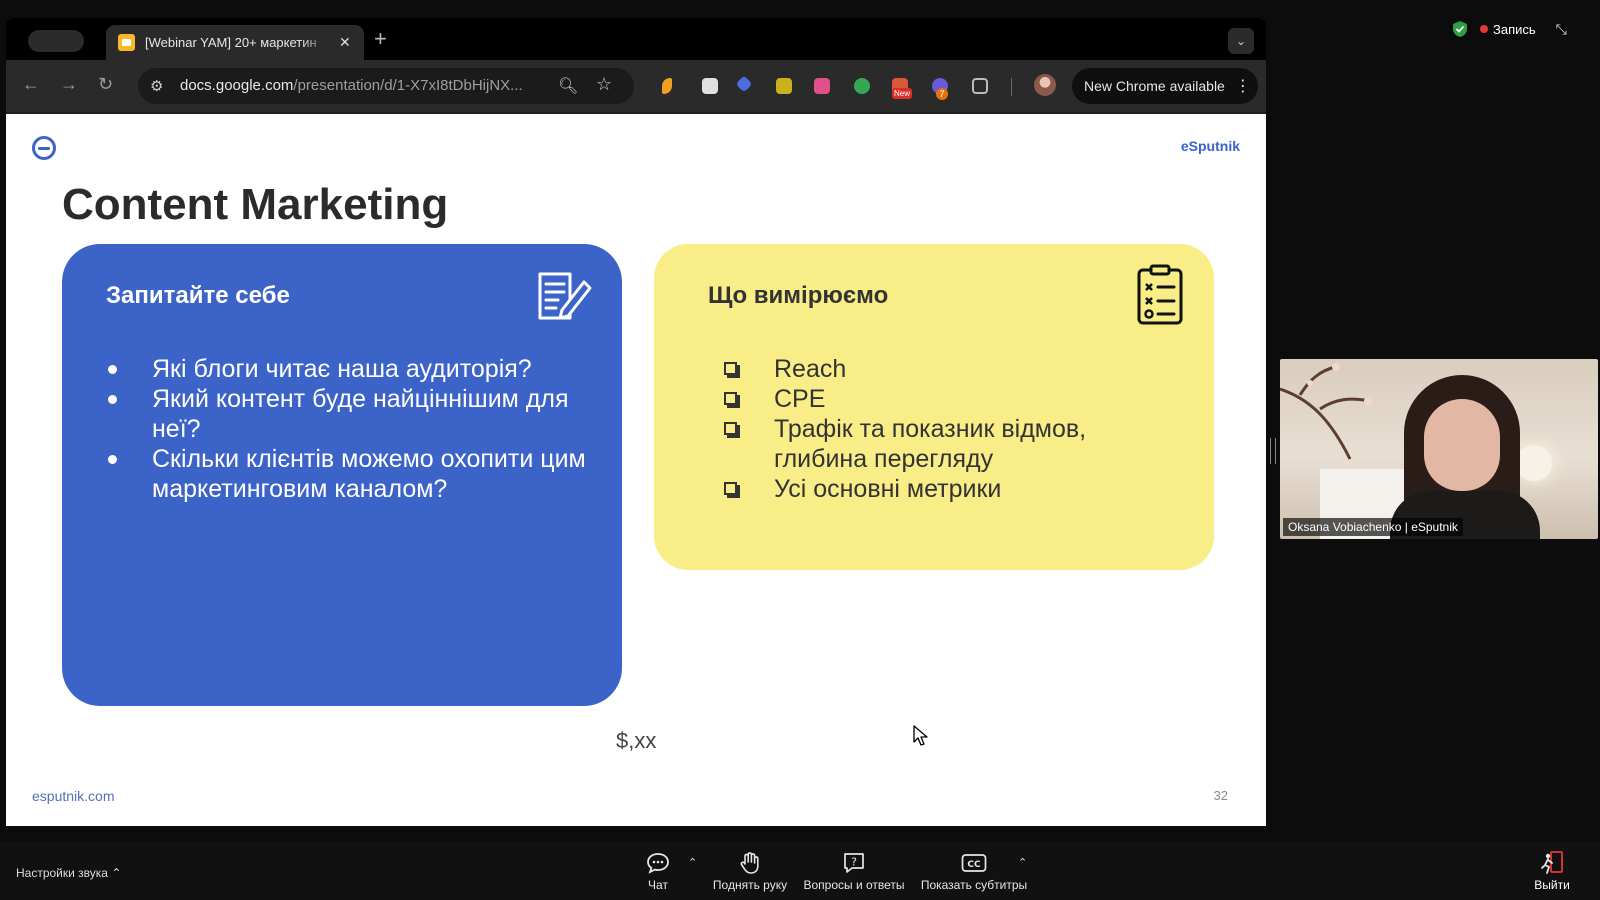  I want to click on ask-yourself-heading: Запитайте себе, so click(198, 295).